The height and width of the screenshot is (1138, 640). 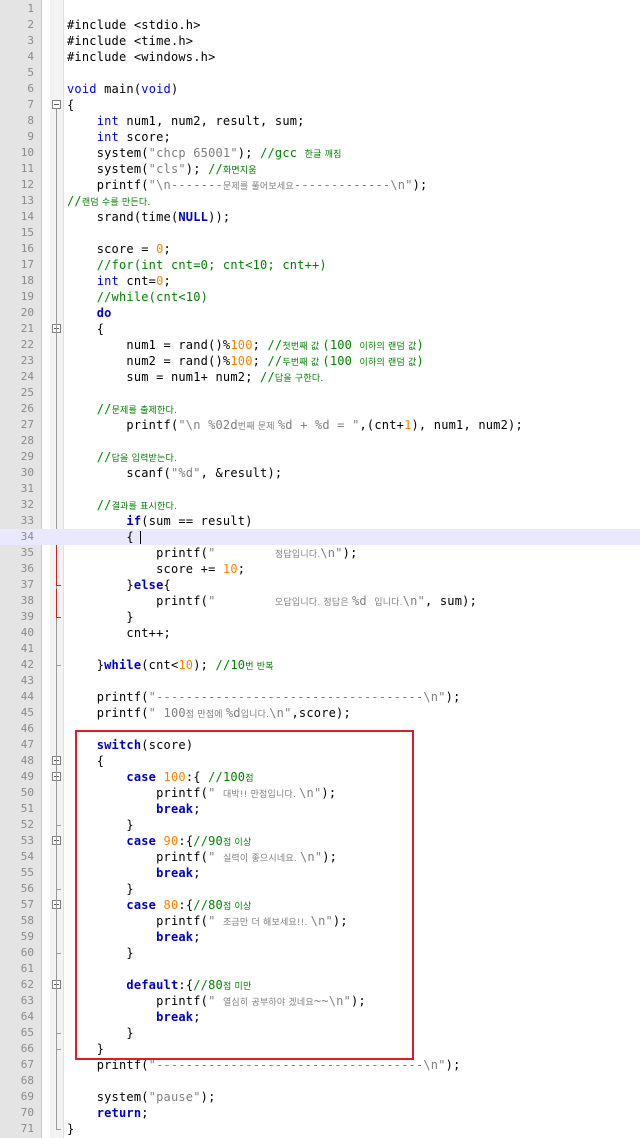 What do you see at coordinates (119, 249) in the screenshot?
I see `code-text: score = 0;` at bounding box center [119, 249].